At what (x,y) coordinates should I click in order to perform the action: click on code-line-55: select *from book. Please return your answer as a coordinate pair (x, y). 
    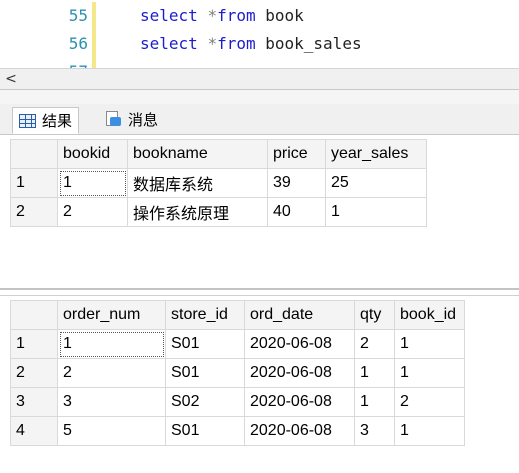
    Looking at the image, I should click on (222, 15).